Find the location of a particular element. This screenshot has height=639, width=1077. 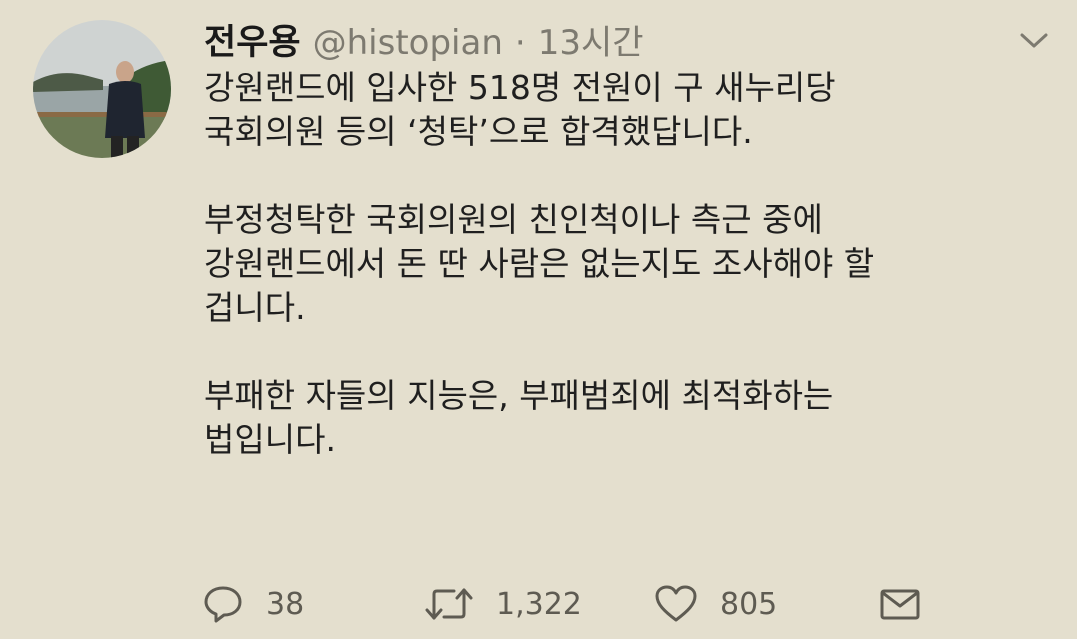

tweet-line: 국회의원 등의 ‘청탁’으로 합격했답니다. is located at coordinates (478, 131).